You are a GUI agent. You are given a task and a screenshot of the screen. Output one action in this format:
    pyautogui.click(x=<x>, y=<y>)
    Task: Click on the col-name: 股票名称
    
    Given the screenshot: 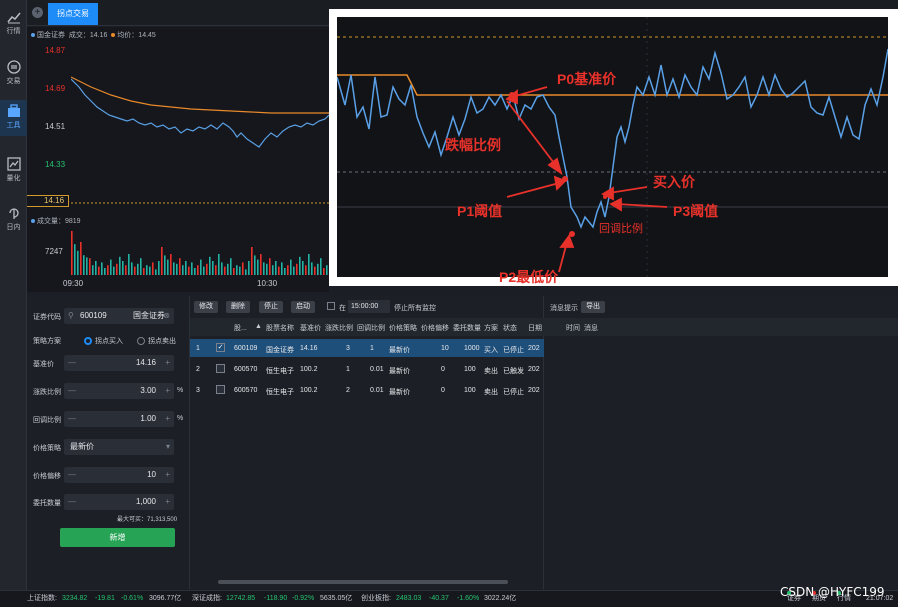 What is the action you would take?
    pyautogui.click(x=280, y=328)
    